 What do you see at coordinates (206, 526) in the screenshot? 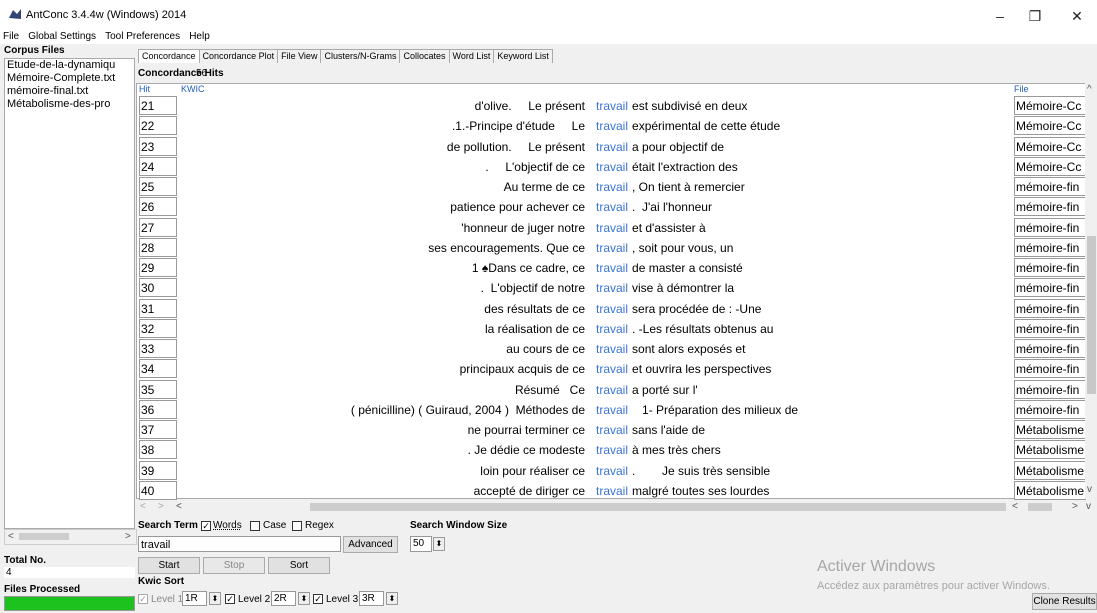
I see `words-checkbox: ✓` at bounding box center [206, 526].